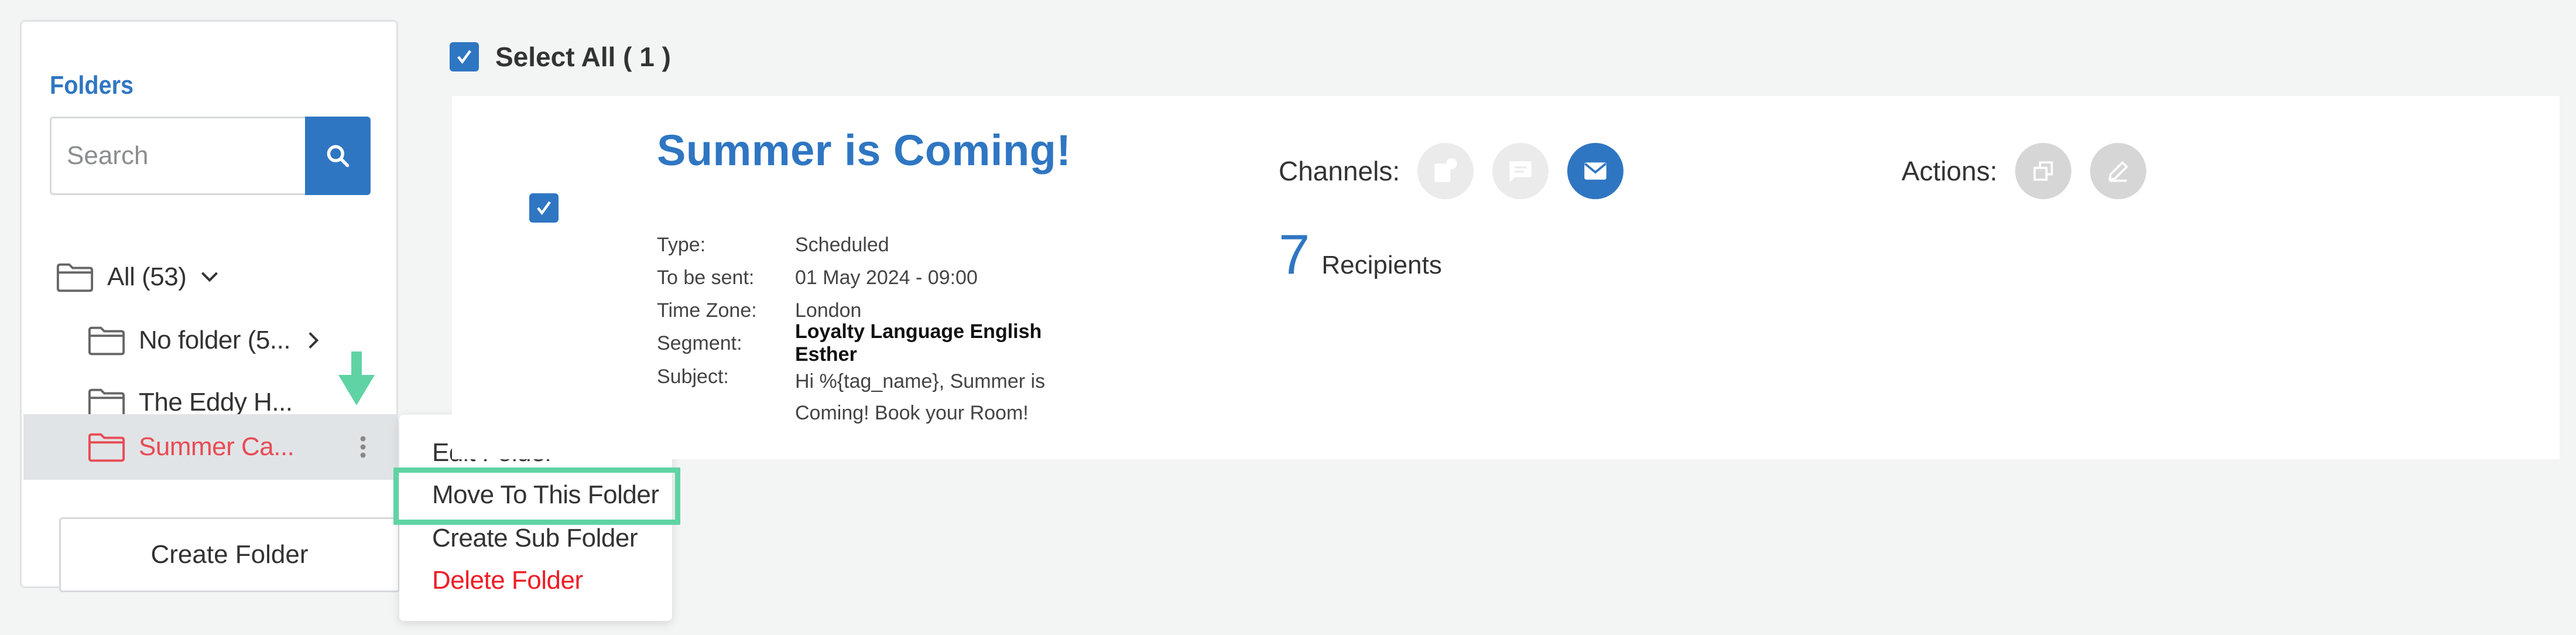  Describe the element at coordinates (1294, 255) in the screenshot. I see `recipients-count: 7` at that location.